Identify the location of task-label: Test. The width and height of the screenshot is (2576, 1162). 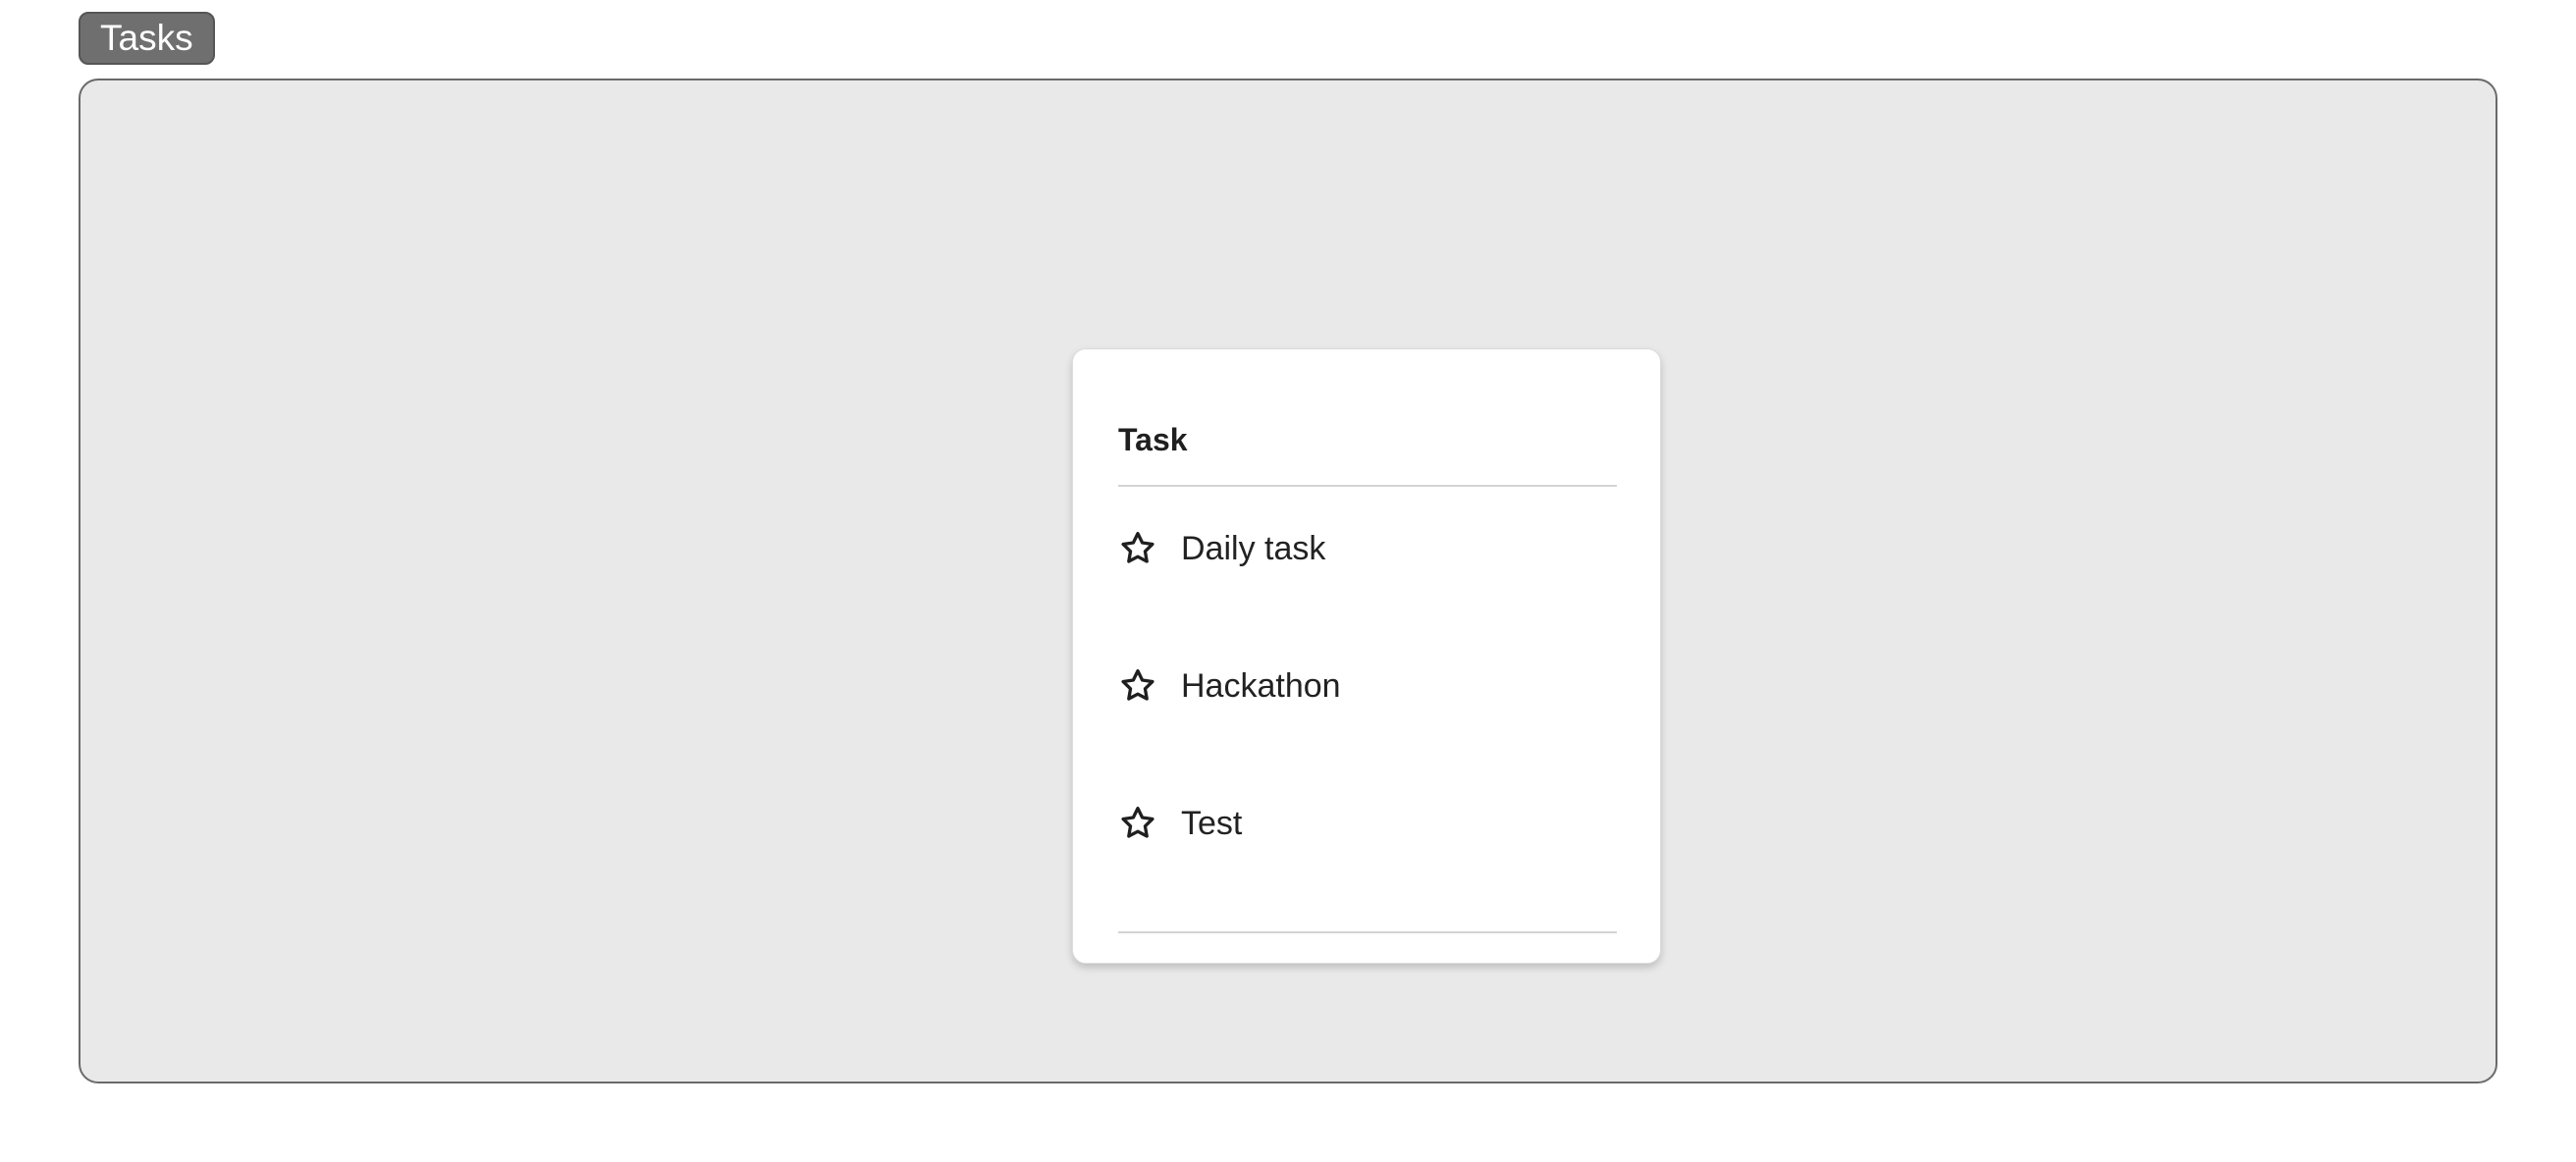
(1212, 823).